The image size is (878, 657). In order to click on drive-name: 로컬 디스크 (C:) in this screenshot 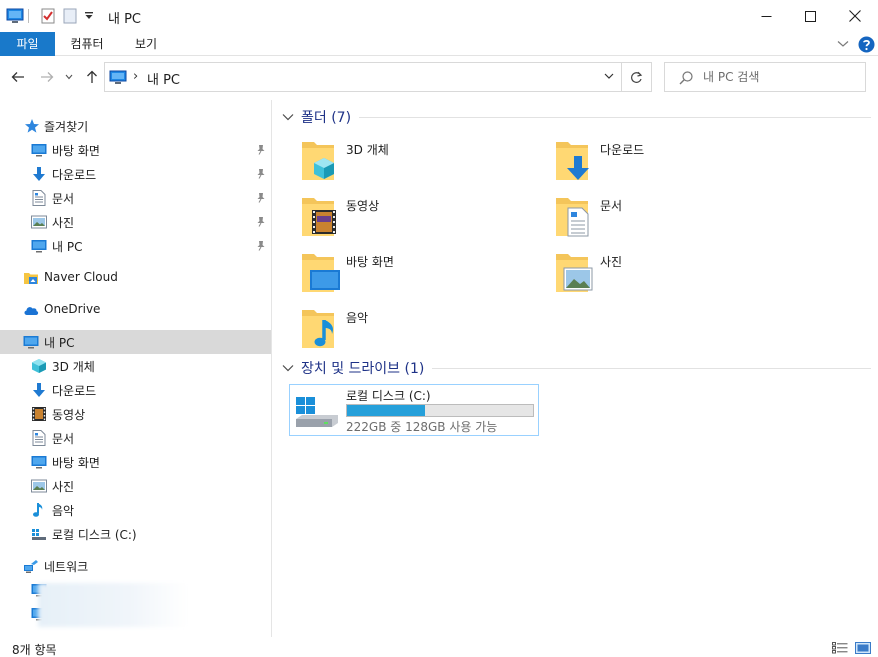, I will do `click(388, 396)`.